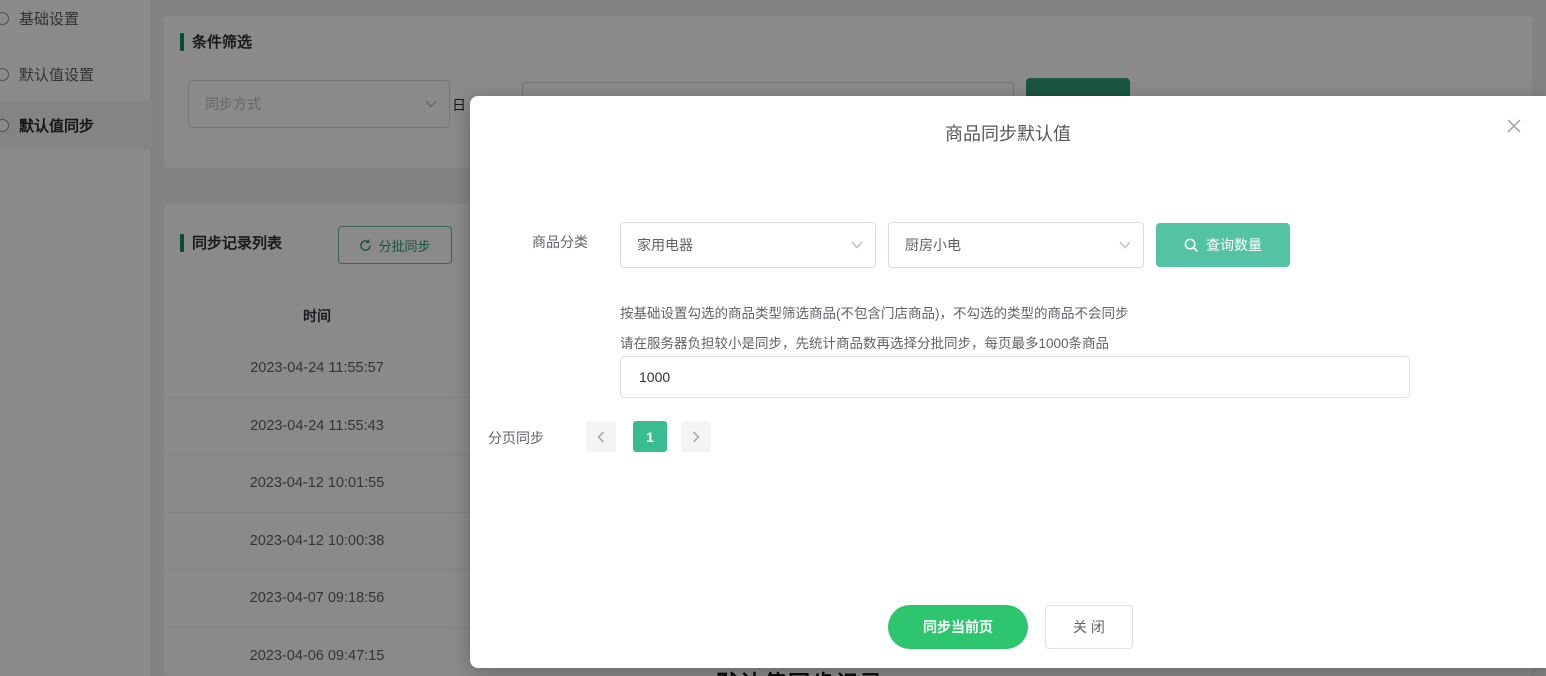 This screenshot has height=676, width=1546. What do you see at coordinates (1234, 245) in the screenshot?
I see `query-count-label: 查询数量` at bounding box center [1234, 245].